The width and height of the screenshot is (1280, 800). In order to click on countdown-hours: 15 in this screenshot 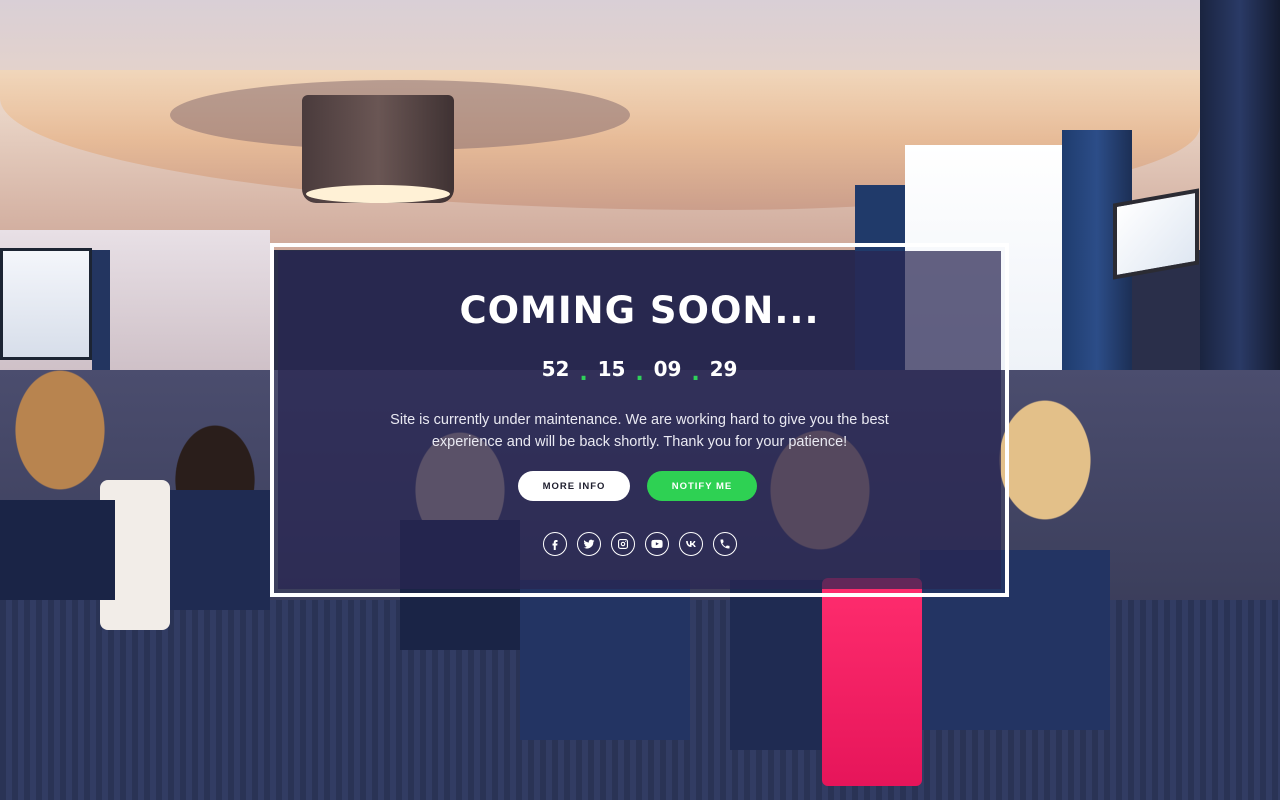, I will do `click(611, 369)`.